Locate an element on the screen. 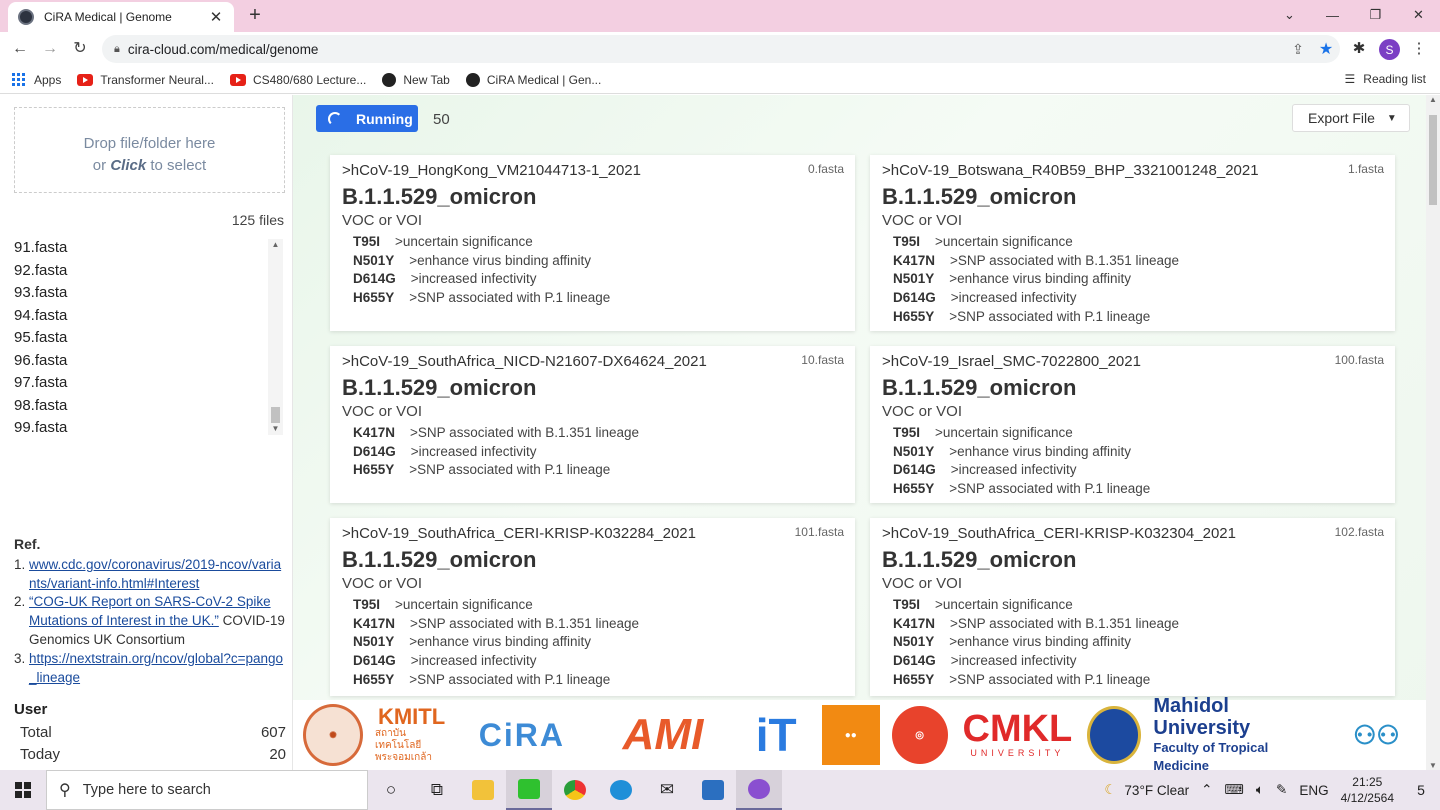  forward-icon: → is located at coordinates (50, 49).